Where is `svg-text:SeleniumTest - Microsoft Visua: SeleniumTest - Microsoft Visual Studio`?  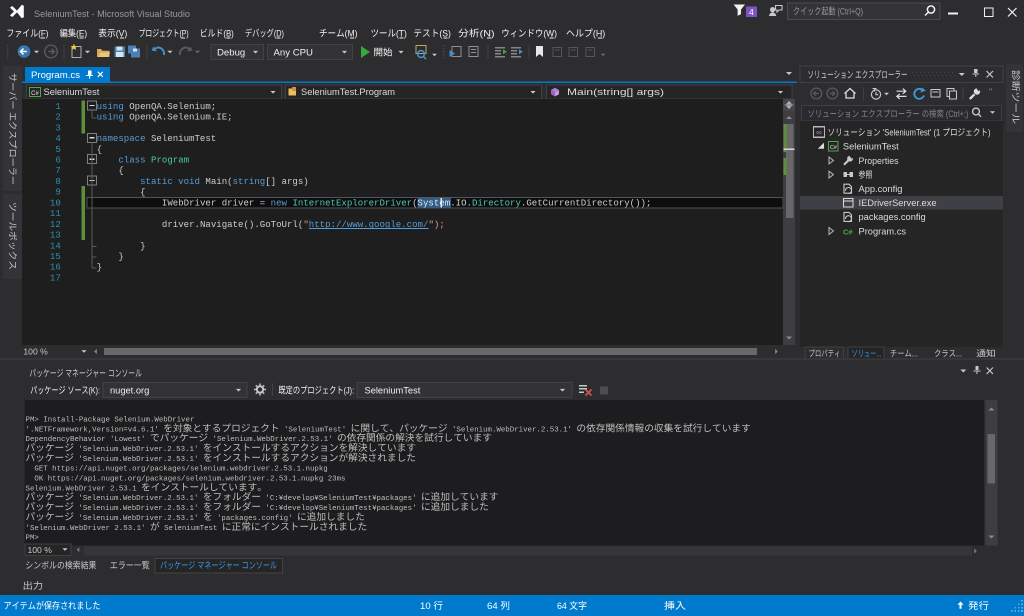 svg-text:SeleniumTest - Microsoft Visua: SeleniumTest - Microsoft Visual Studio is located at coordinates (112, 14).